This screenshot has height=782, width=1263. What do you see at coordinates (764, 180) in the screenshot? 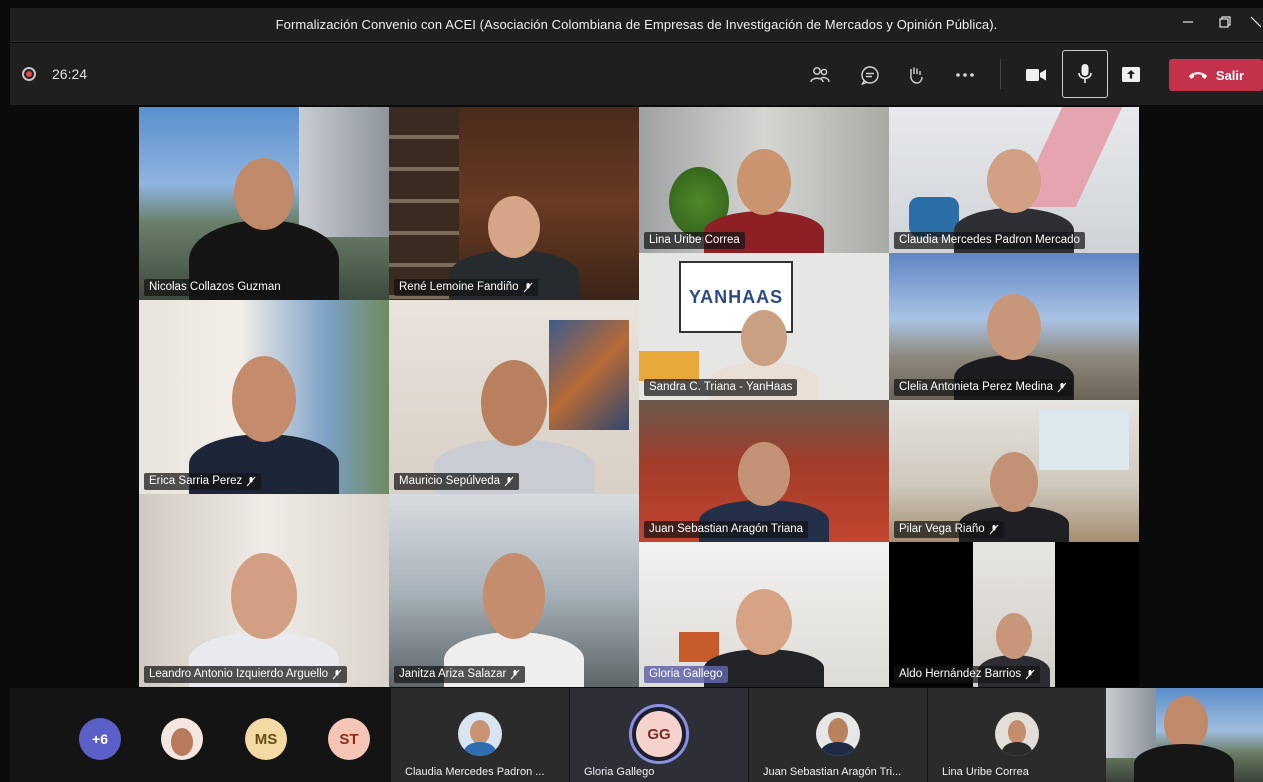
I see `video-tile: Lina Uribe Correa` at bounding box center [764, 180].